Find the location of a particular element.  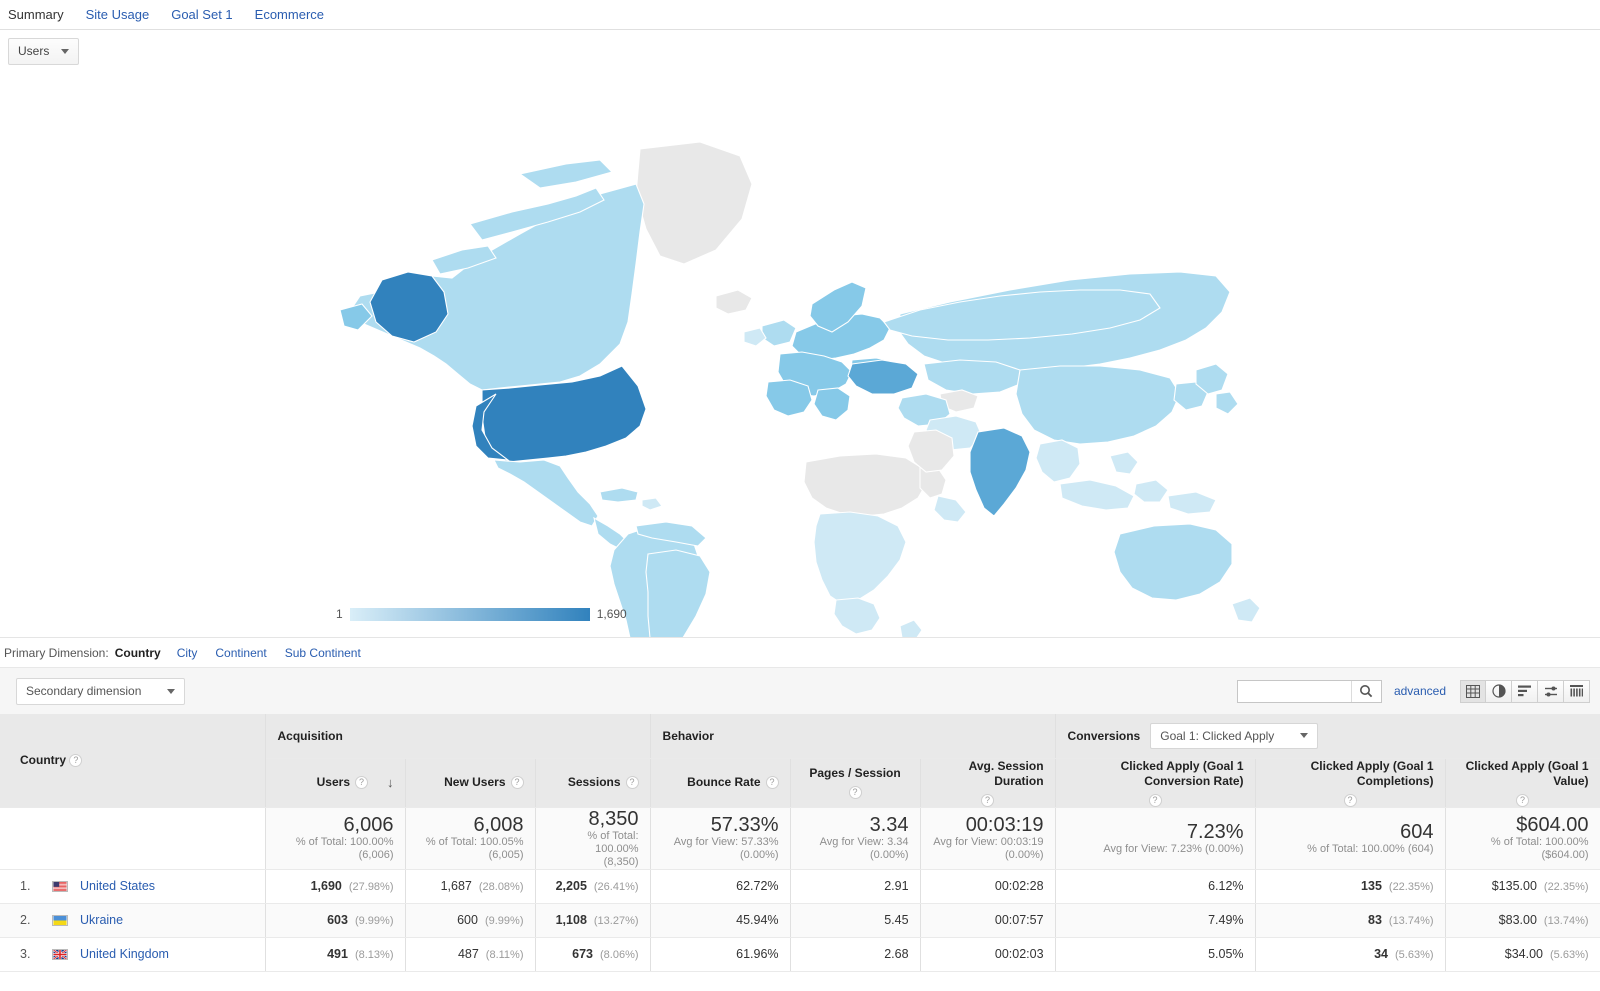

country-header-label: Country is located at coordinates (43, 760).